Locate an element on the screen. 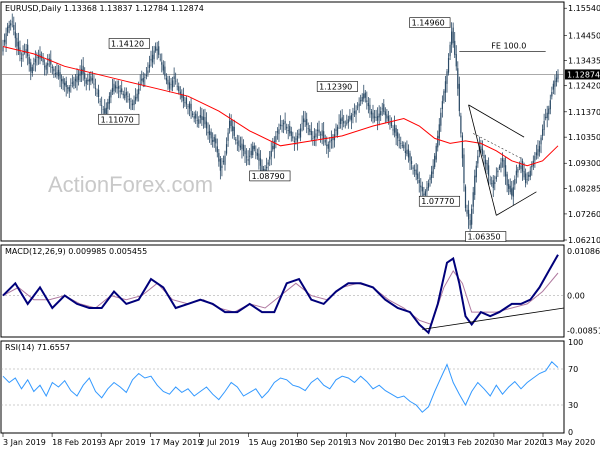 The height and width of the screenshot is (450, 600). rsi-layer is located at coordinates (282, 387).